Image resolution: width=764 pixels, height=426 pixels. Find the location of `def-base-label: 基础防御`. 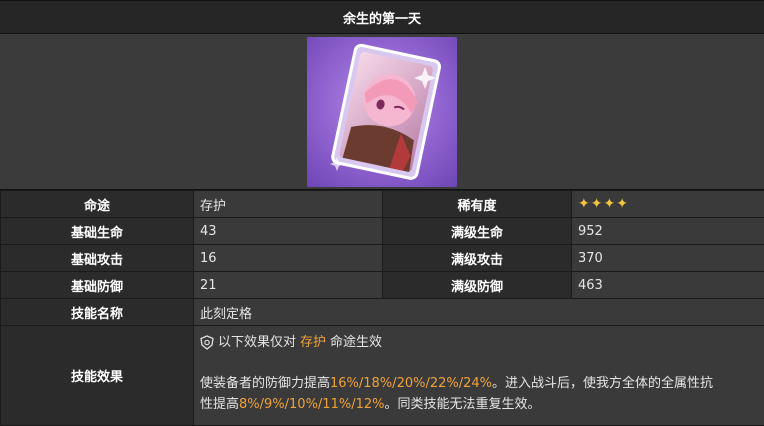

def-base-label: 基础防御 is located at coordinates (97, 285).